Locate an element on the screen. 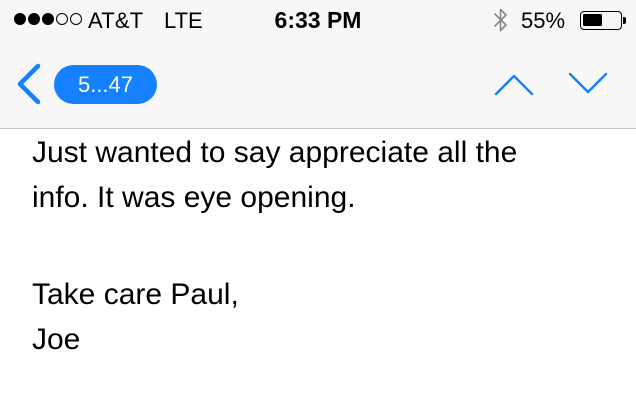 The height and width of the screenshot is (410, 636). battery-cap is located at coordinates (624, 20).